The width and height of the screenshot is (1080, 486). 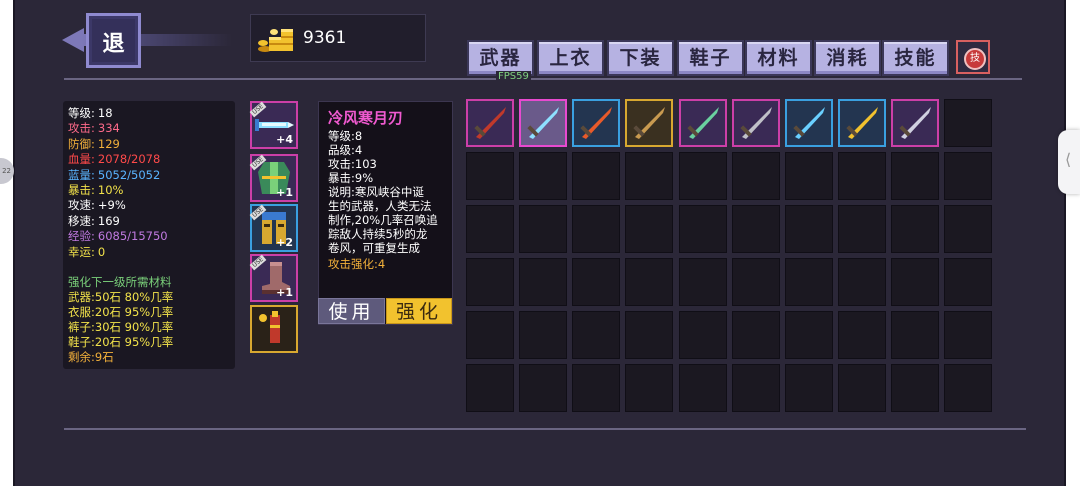 I want to click on tab-skills: 技能, so click(x=915, y=58).